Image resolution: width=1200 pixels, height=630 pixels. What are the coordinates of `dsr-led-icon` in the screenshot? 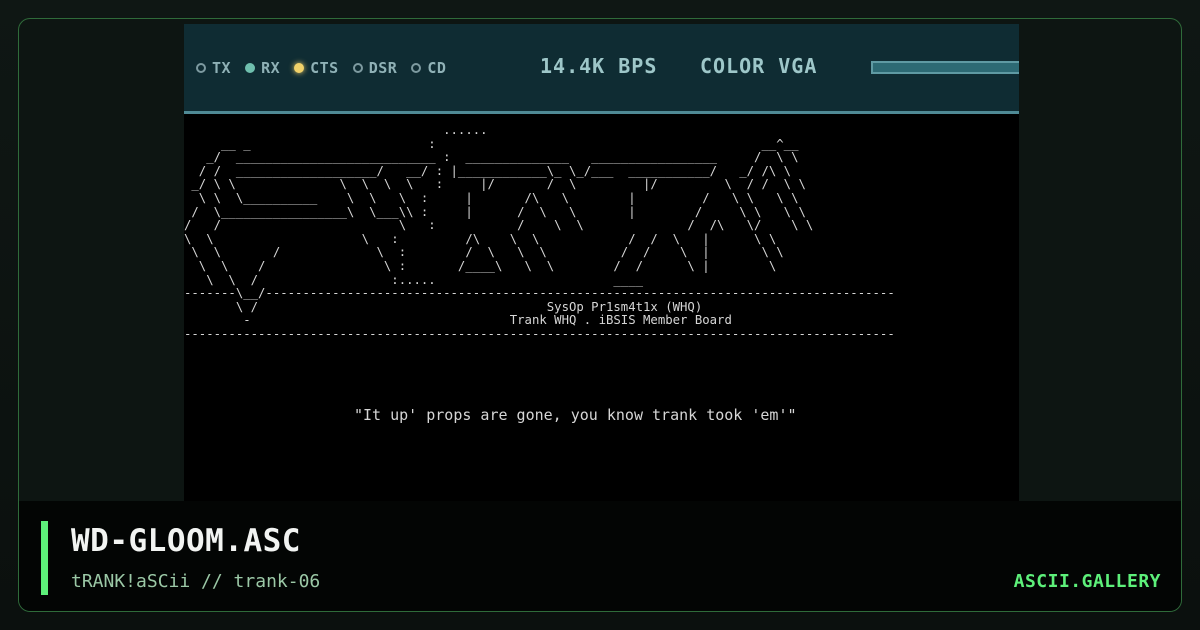 It's located at (357, 68).